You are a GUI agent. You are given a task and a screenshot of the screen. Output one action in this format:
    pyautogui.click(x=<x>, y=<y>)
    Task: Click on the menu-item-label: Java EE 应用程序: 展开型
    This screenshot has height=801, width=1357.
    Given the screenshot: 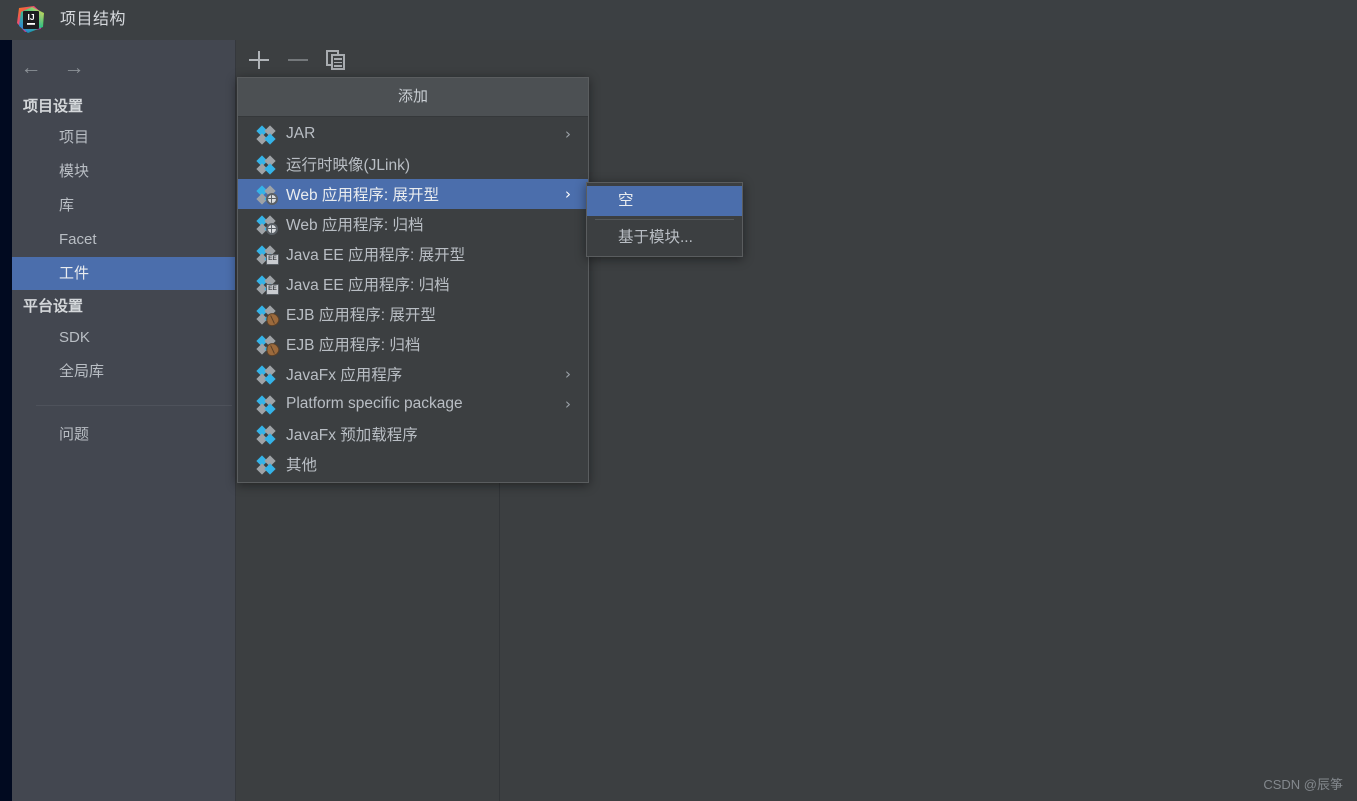 What is the action you would take?
    pyautogui.click(x=376, y=255)
    